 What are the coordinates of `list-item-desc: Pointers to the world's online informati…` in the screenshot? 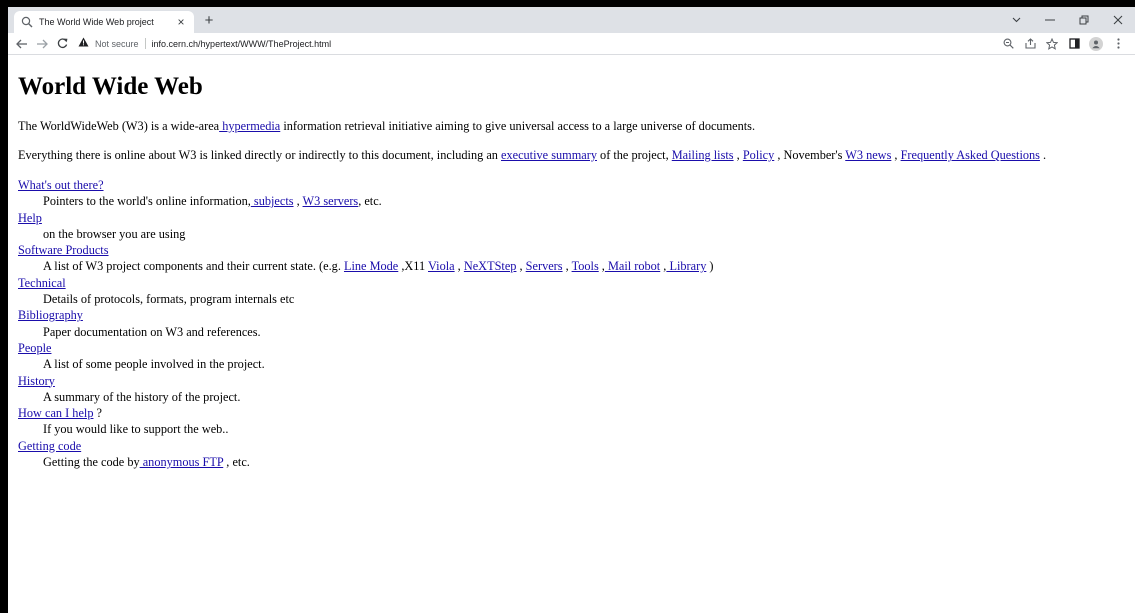 It's located at (589, 201).